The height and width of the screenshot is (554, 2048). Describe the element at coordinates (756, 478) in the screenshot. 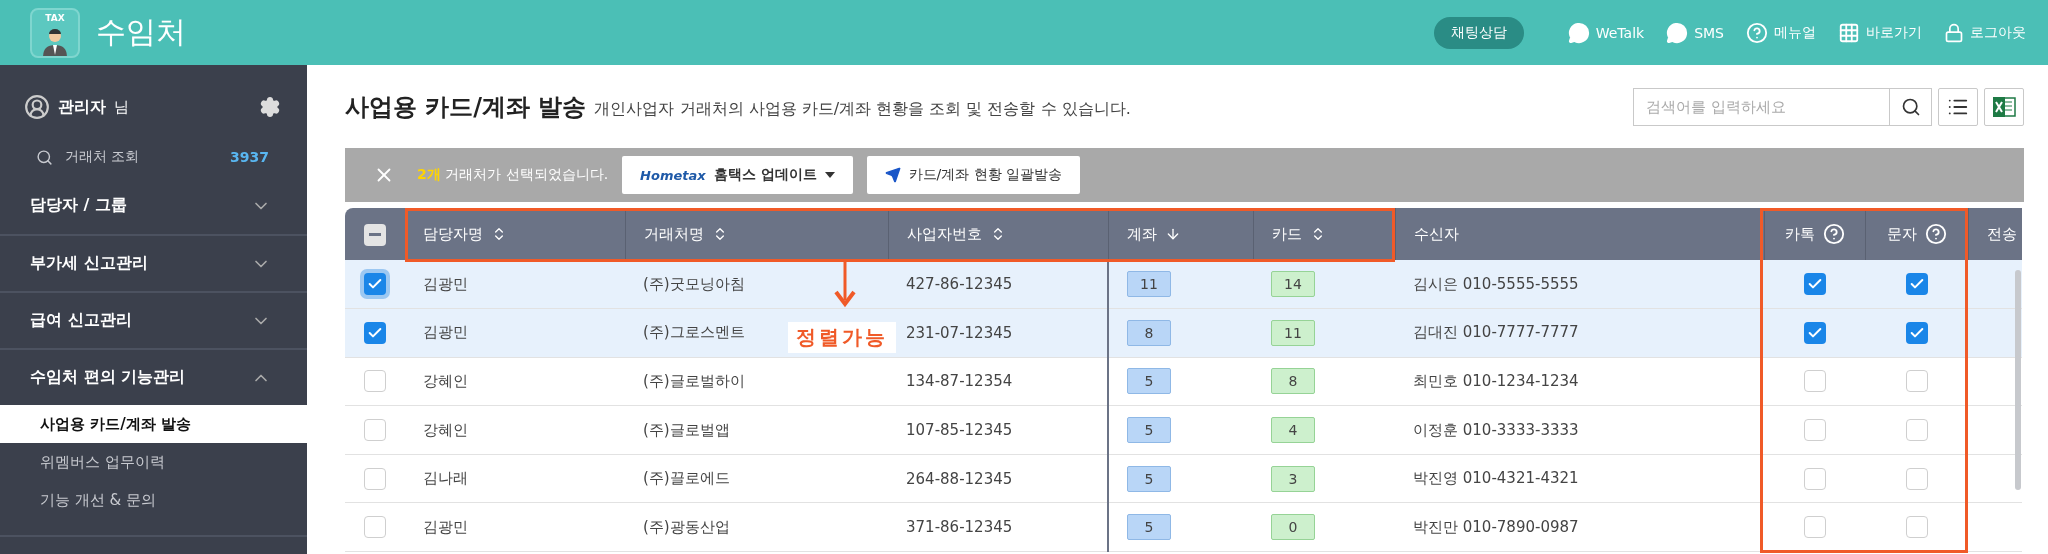

I see `table-cell: (주)끌로에드` at that location.